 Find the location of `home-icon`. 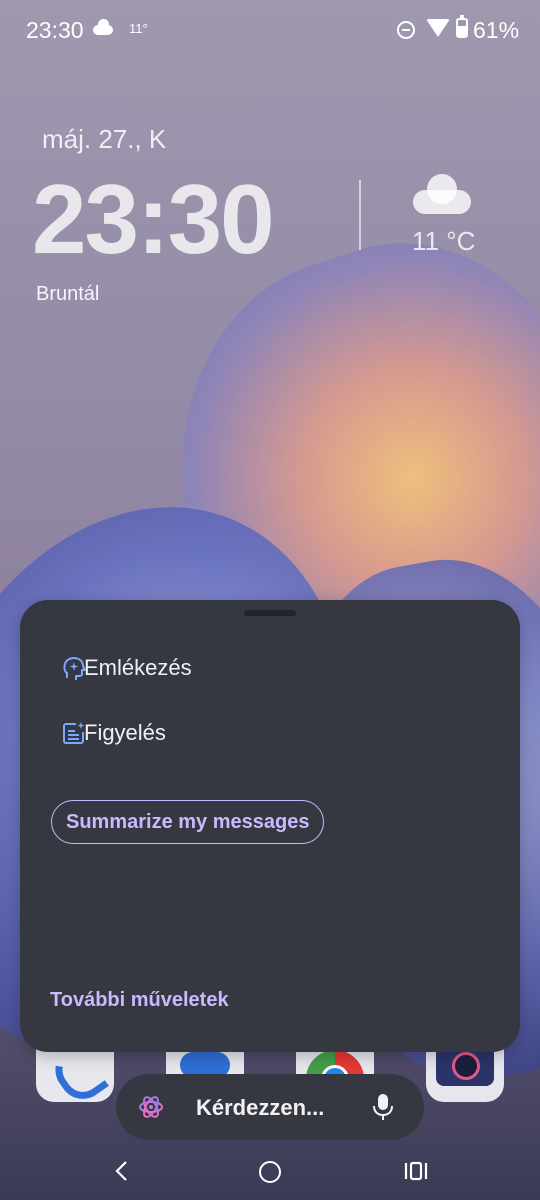

home-icon is located at coordinates (270, 1172).